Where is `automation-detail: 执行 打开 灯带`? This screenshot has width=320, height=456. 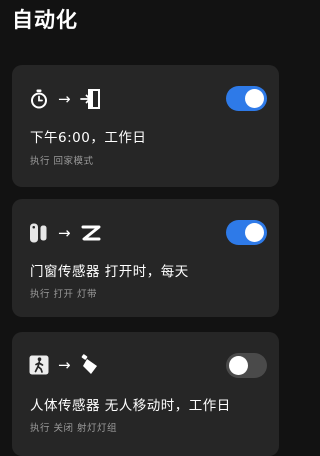 automation-detail: 执行 打开 灯带 is located at coordinates (64, 294).